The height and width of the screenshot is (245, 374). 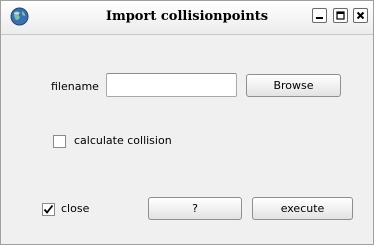 I want to click on maximize-icon, so click(x=340, y=15).